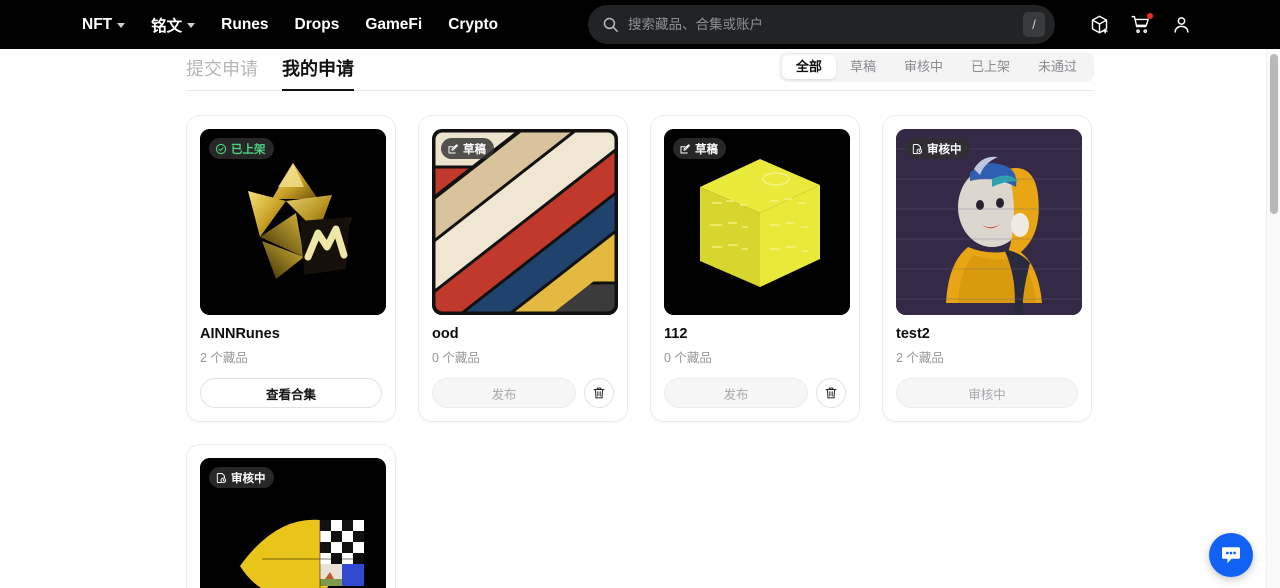 The width and height of the screenshot is (1280, 588). Describe the element at coordinates (97, 24) in the screenshot. I see `nav-link-label: NFT` at that location.